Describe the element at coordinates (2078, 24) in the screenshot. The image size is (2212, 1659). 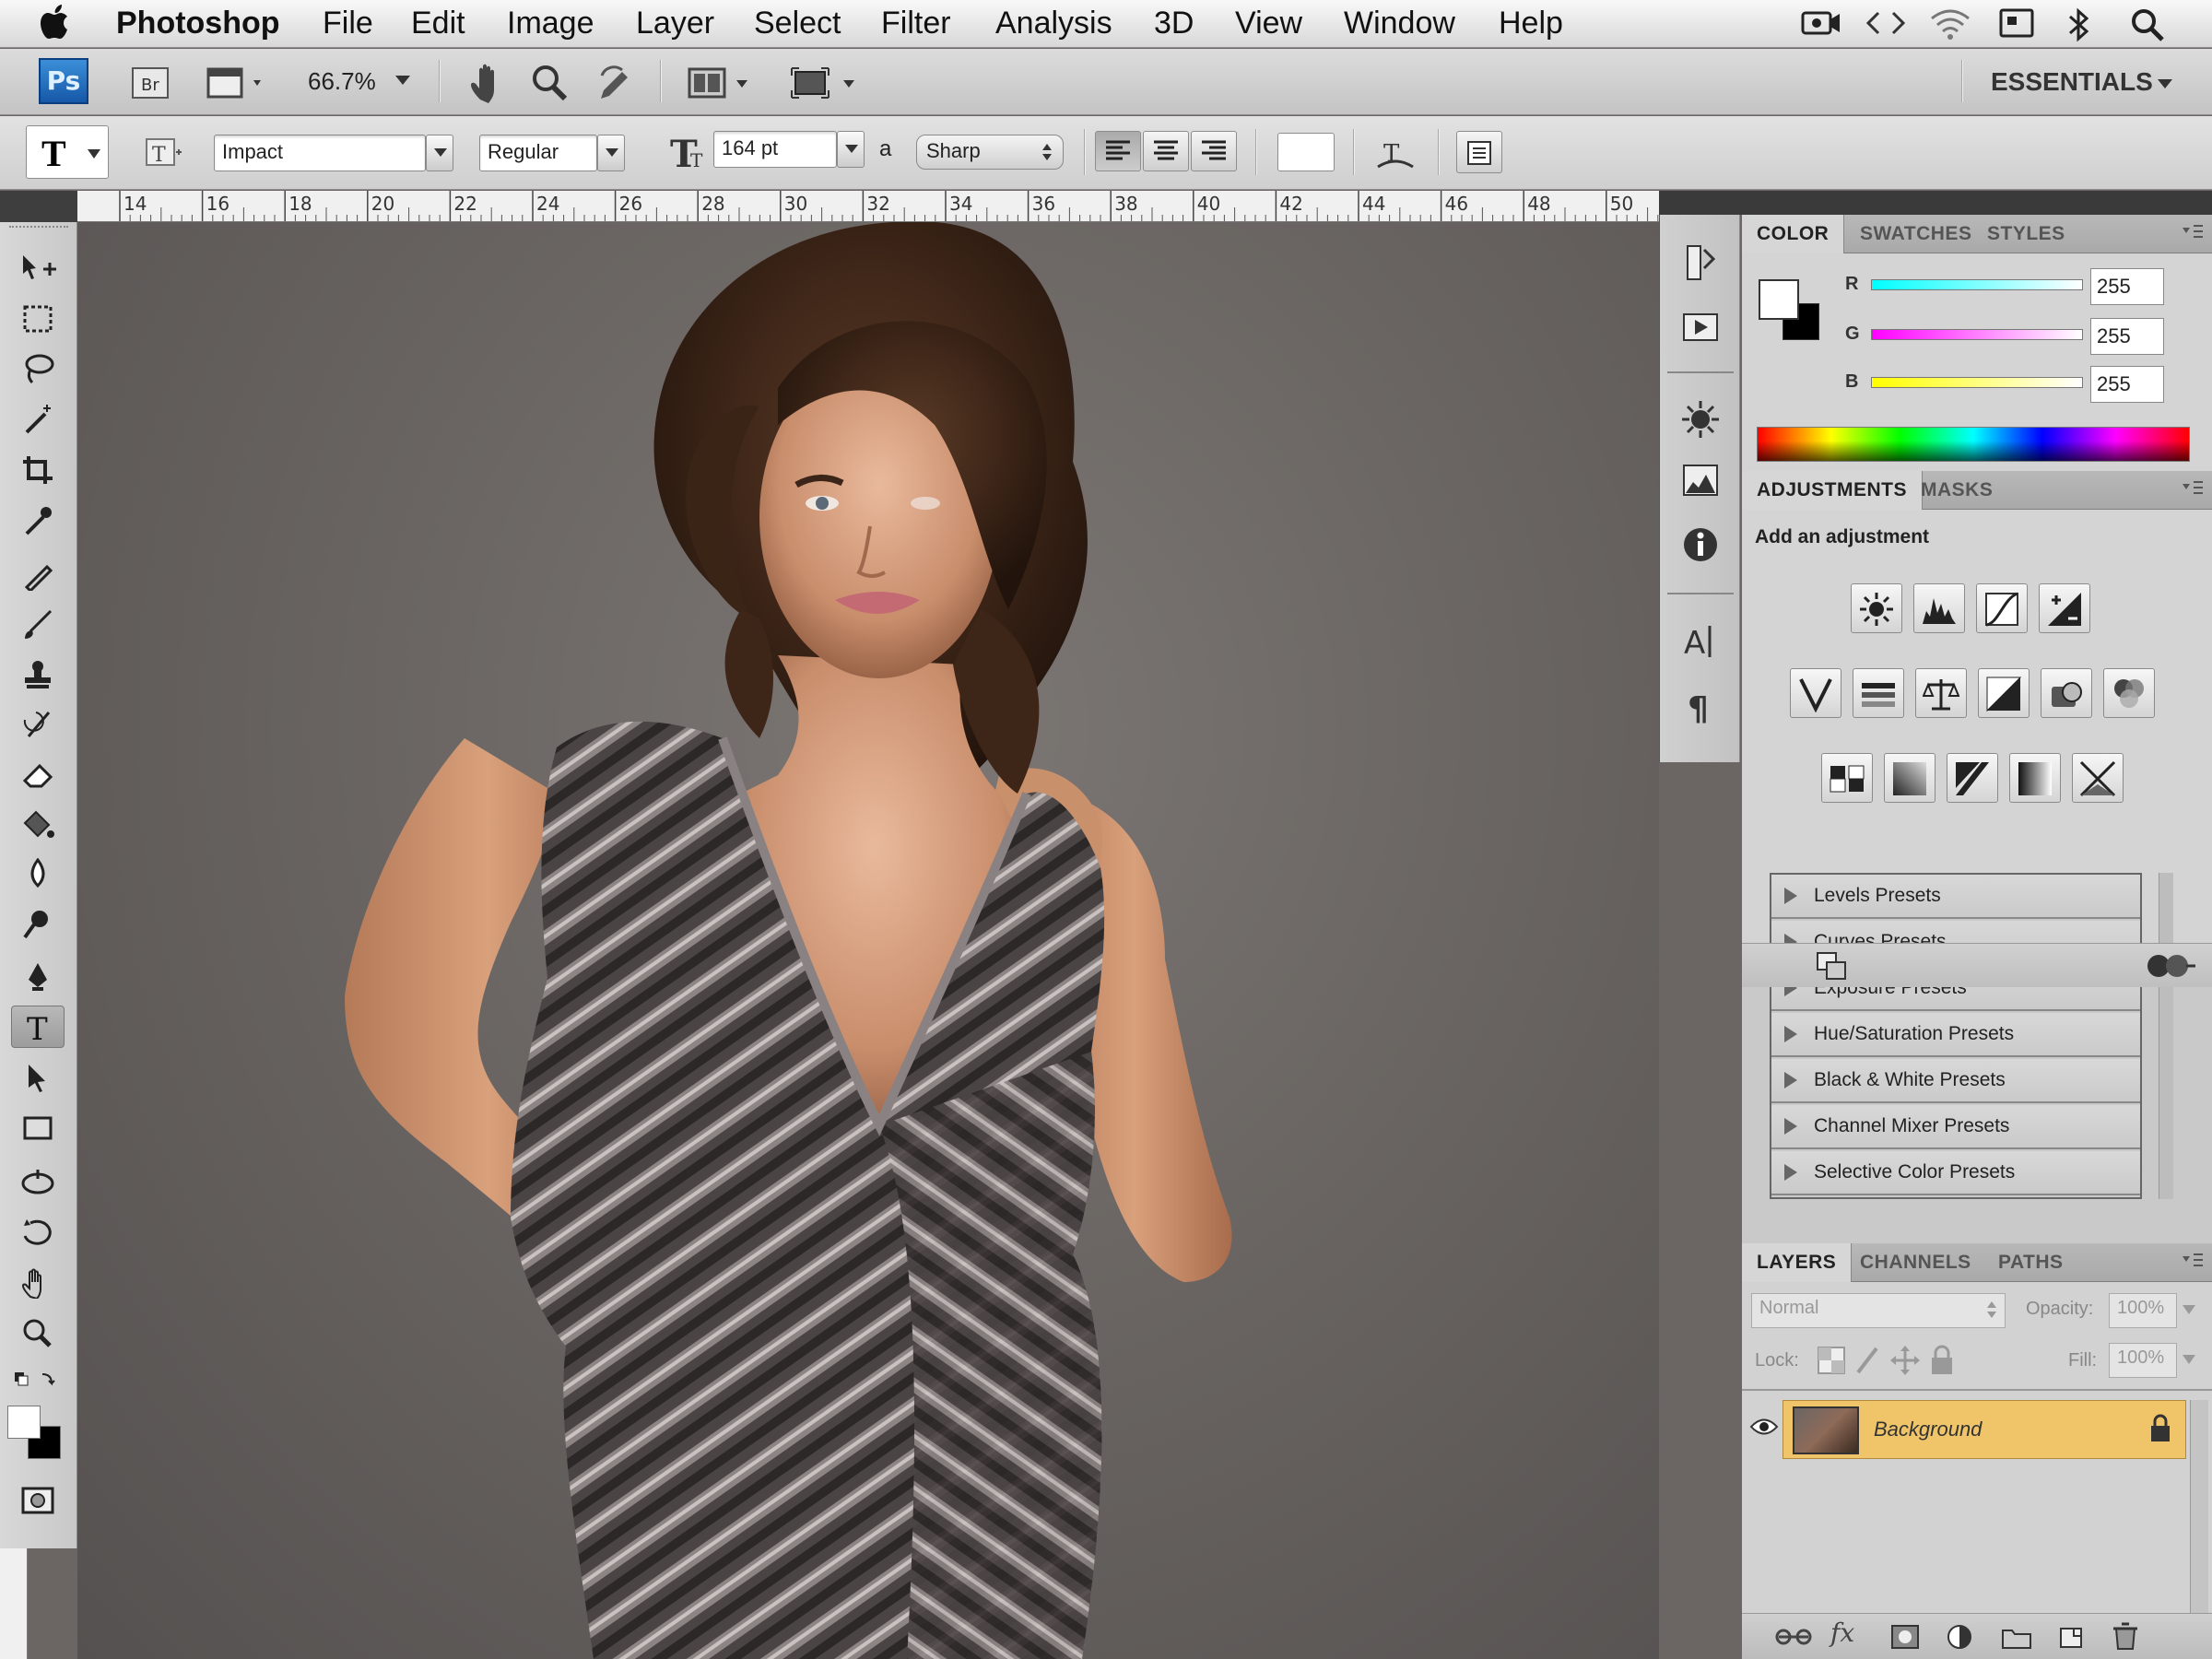
I see `bluetooth-icon` at that location.